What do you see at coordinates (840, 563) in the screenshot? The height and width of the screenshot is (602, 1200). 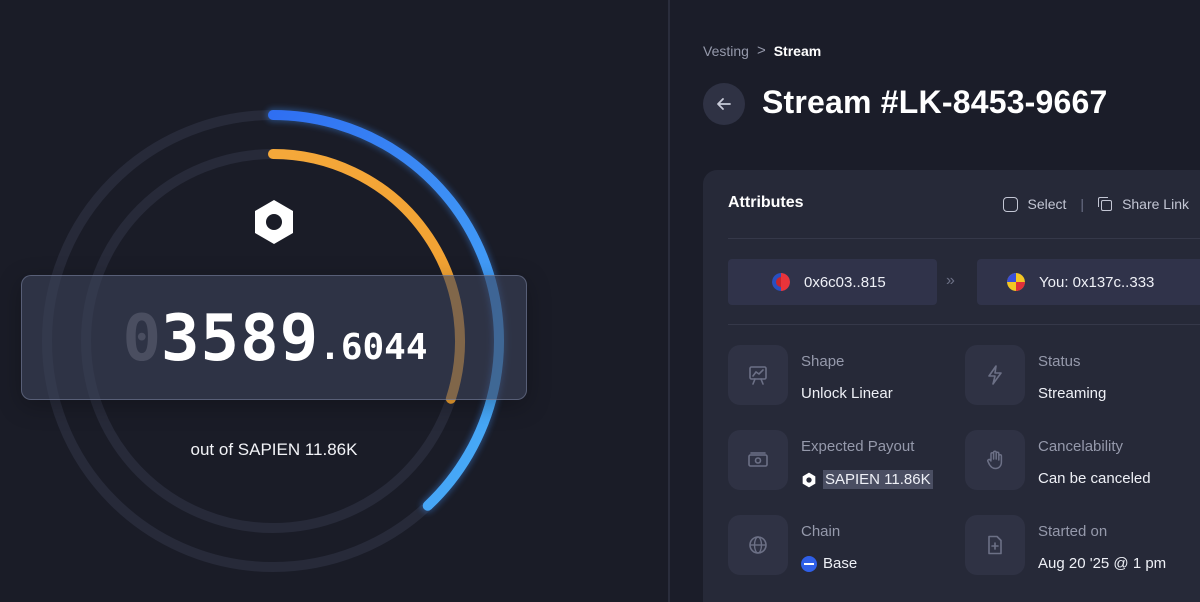 I see `chain-name: Base` at bounding box center [840, 563].